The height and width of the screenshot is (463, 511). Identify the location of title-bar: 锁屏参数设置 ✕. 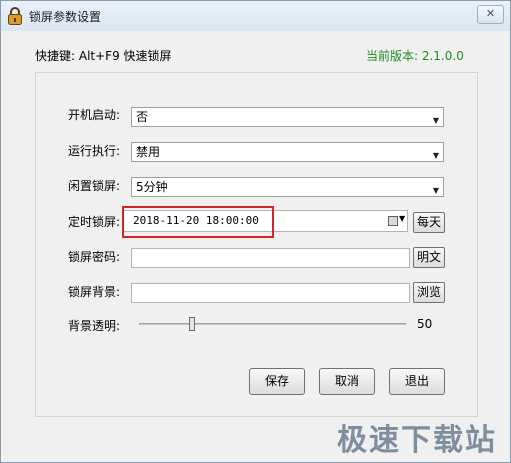
(255, 16).